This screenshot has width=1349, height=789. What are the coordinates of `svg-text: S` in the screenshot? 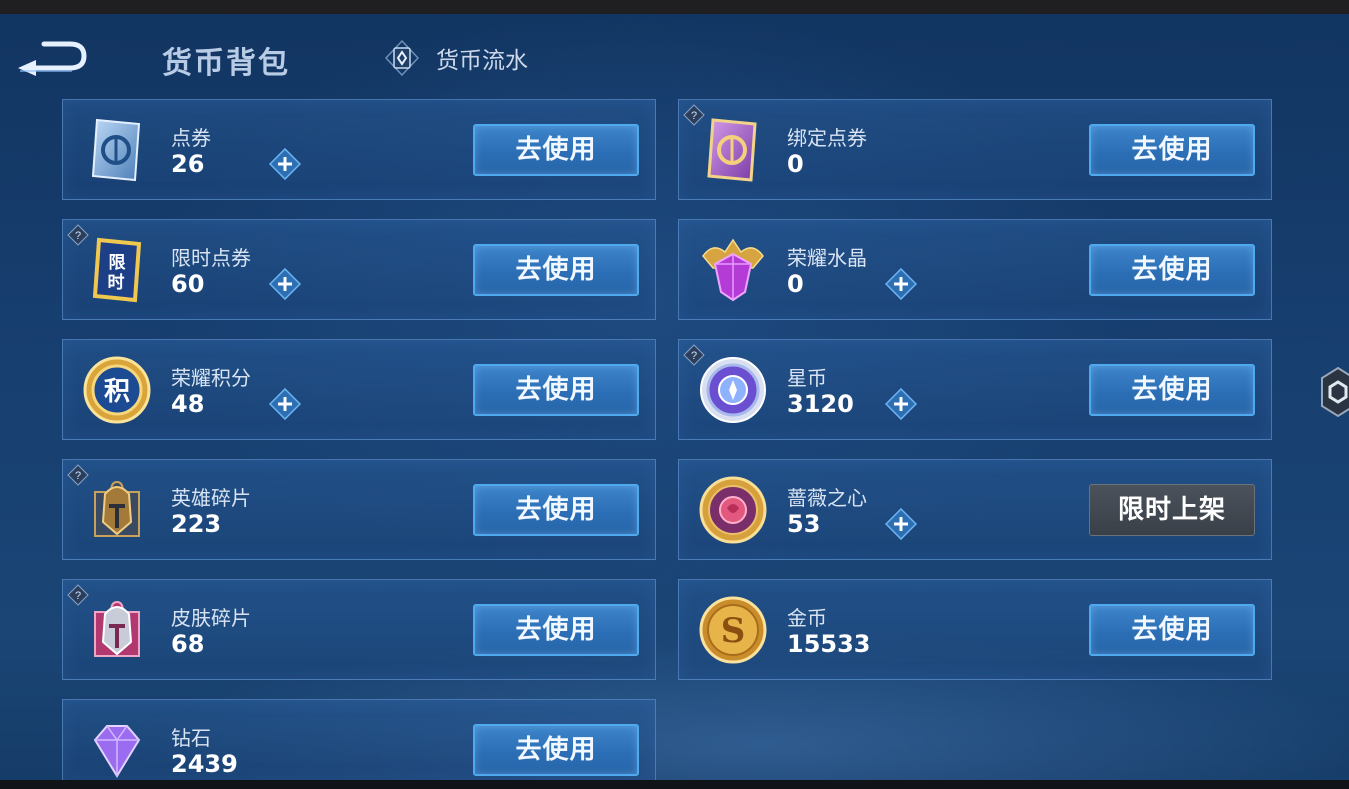 It's located at (733, 631).